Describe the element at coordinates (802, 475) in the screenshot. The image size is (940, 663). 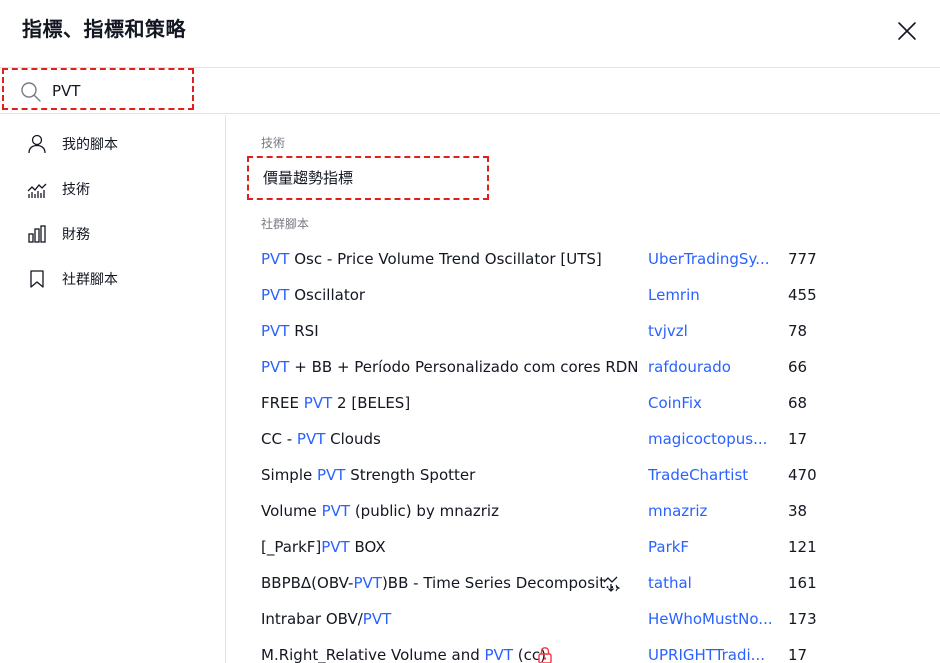
I see `script-like-count: 470` at that location.